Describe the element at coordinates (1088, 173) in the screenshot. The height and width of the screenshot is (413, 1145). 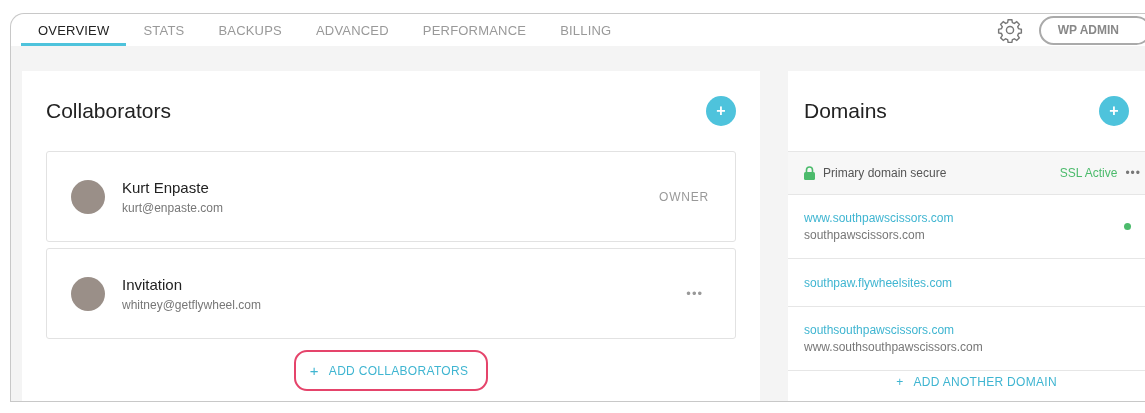
I see `ssl-status: SSL Active` at that location.